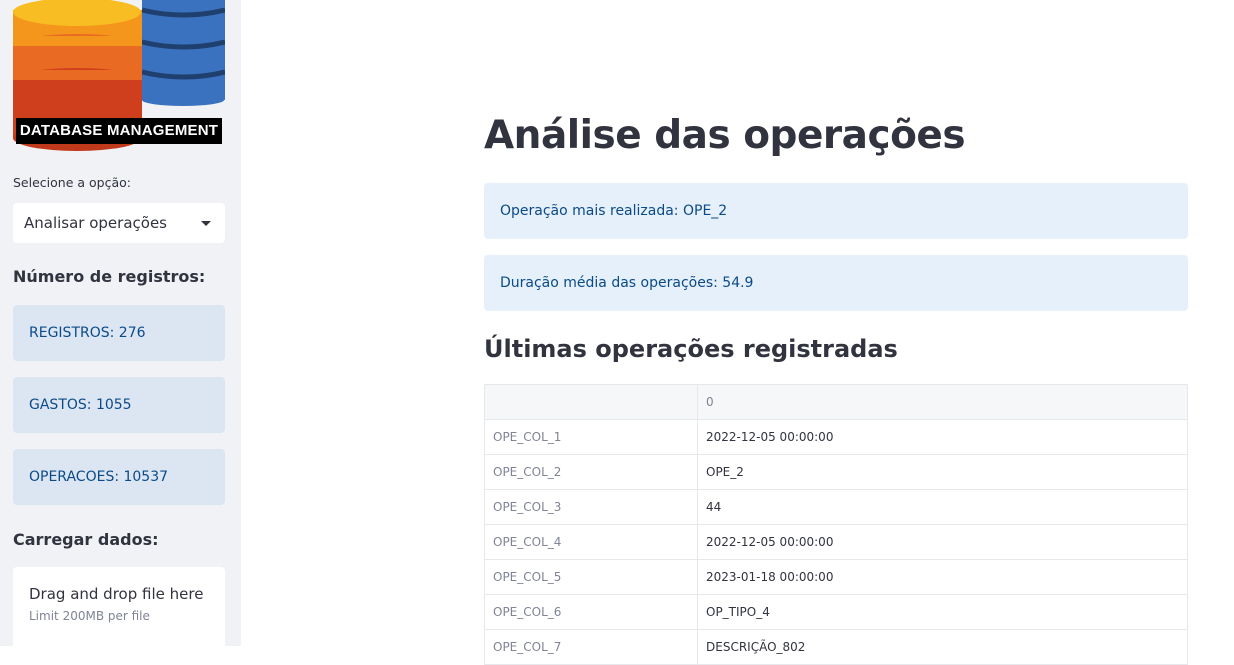 This screenshot has width=1234, height=665. I want to click on table-row: OPE_COL_7 DESCRIÇÃO_802, so click(836, 647).